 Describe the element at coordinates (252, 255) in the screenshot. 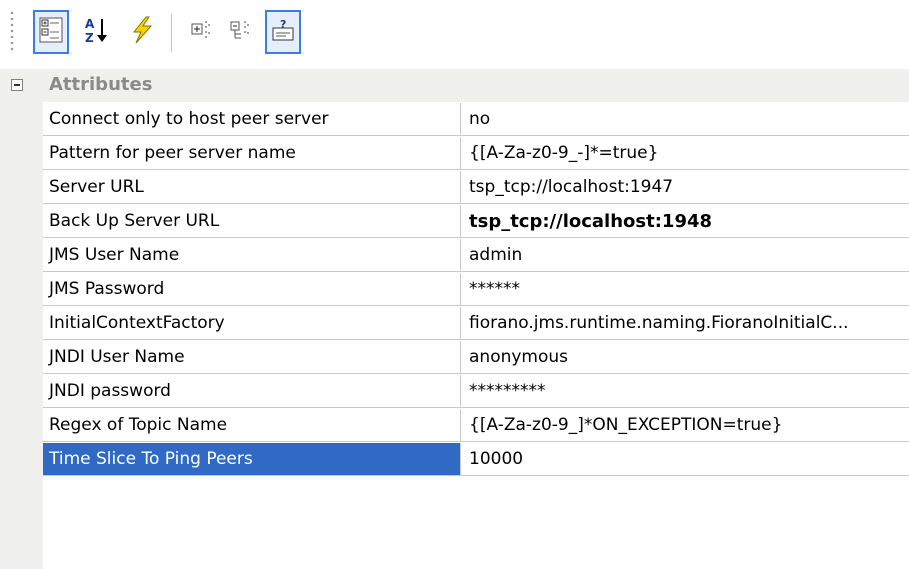

I see `property-name: JMS User Name` at that location.